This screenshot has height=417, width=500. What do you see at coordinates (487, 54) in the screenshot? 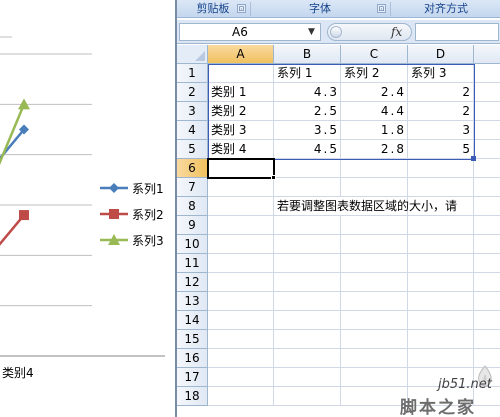
I see `column-header-e` at bounding box center [487, 54].